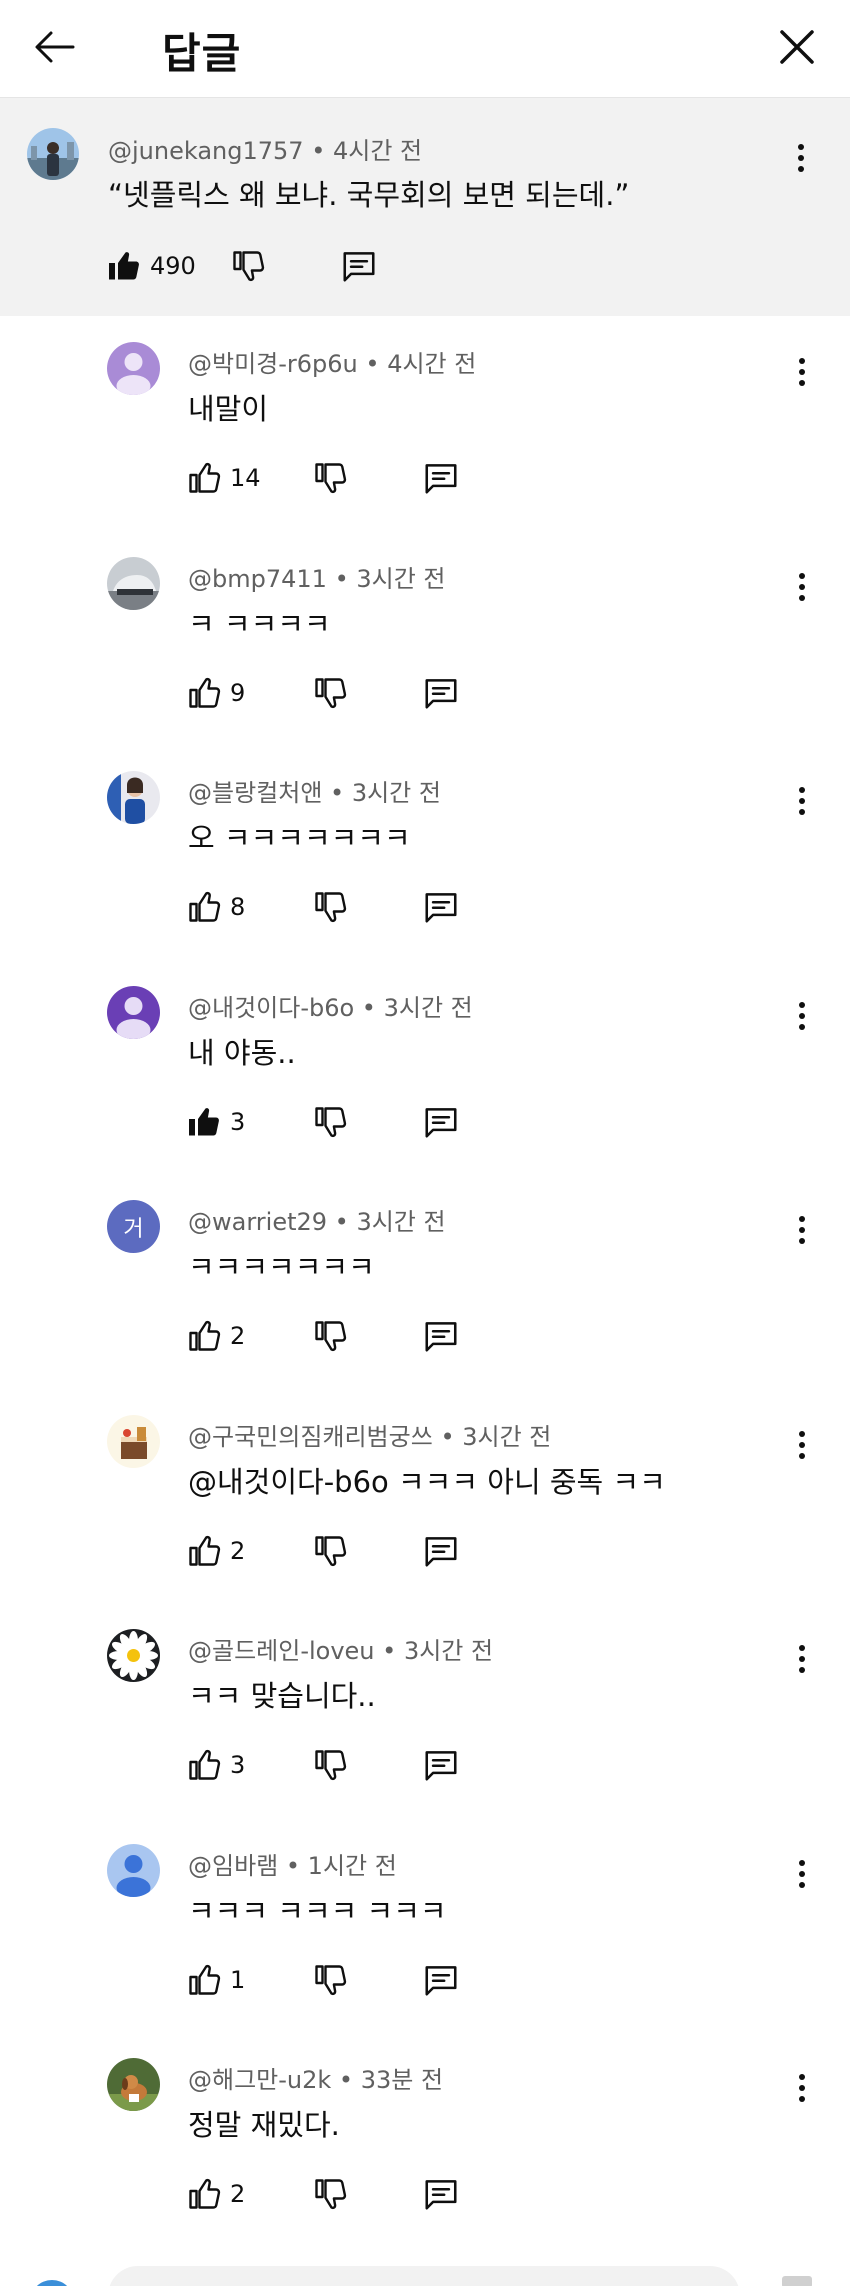 Image resolution: width=850 pixels, height=2286 pixels. Describe the element at coordinates (215, 907) in the screenshot. I see `like-button: 8` at that location.